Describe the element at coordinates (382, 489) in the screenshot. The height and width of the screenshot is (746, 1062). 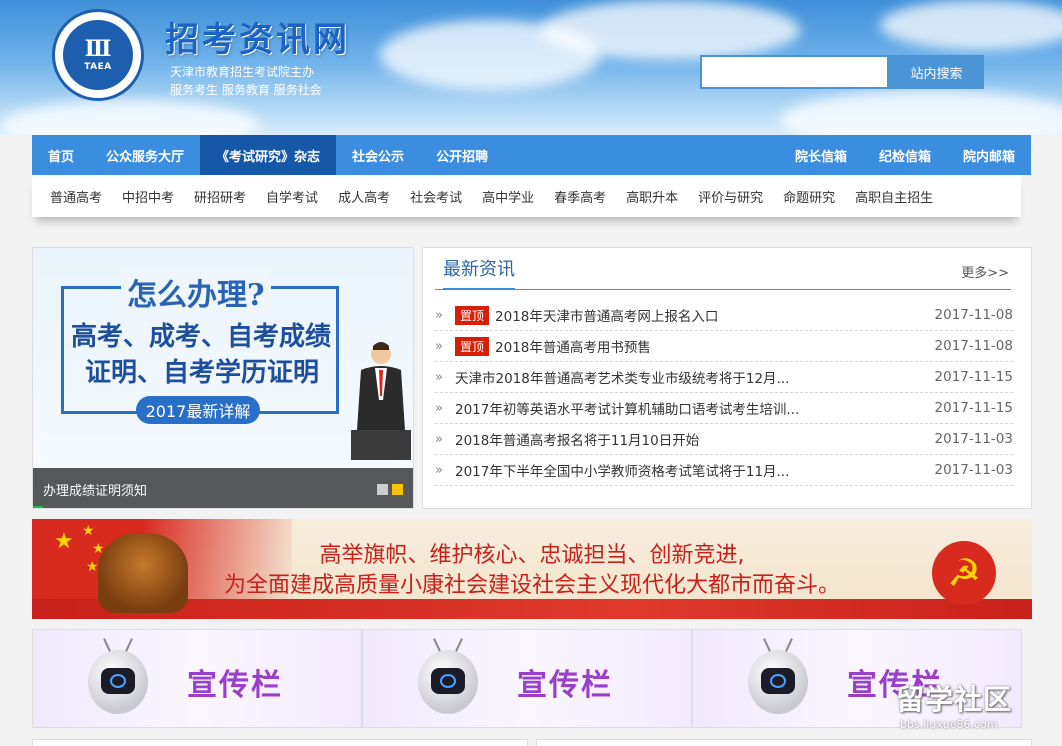
I see `slider-dot` at that location.